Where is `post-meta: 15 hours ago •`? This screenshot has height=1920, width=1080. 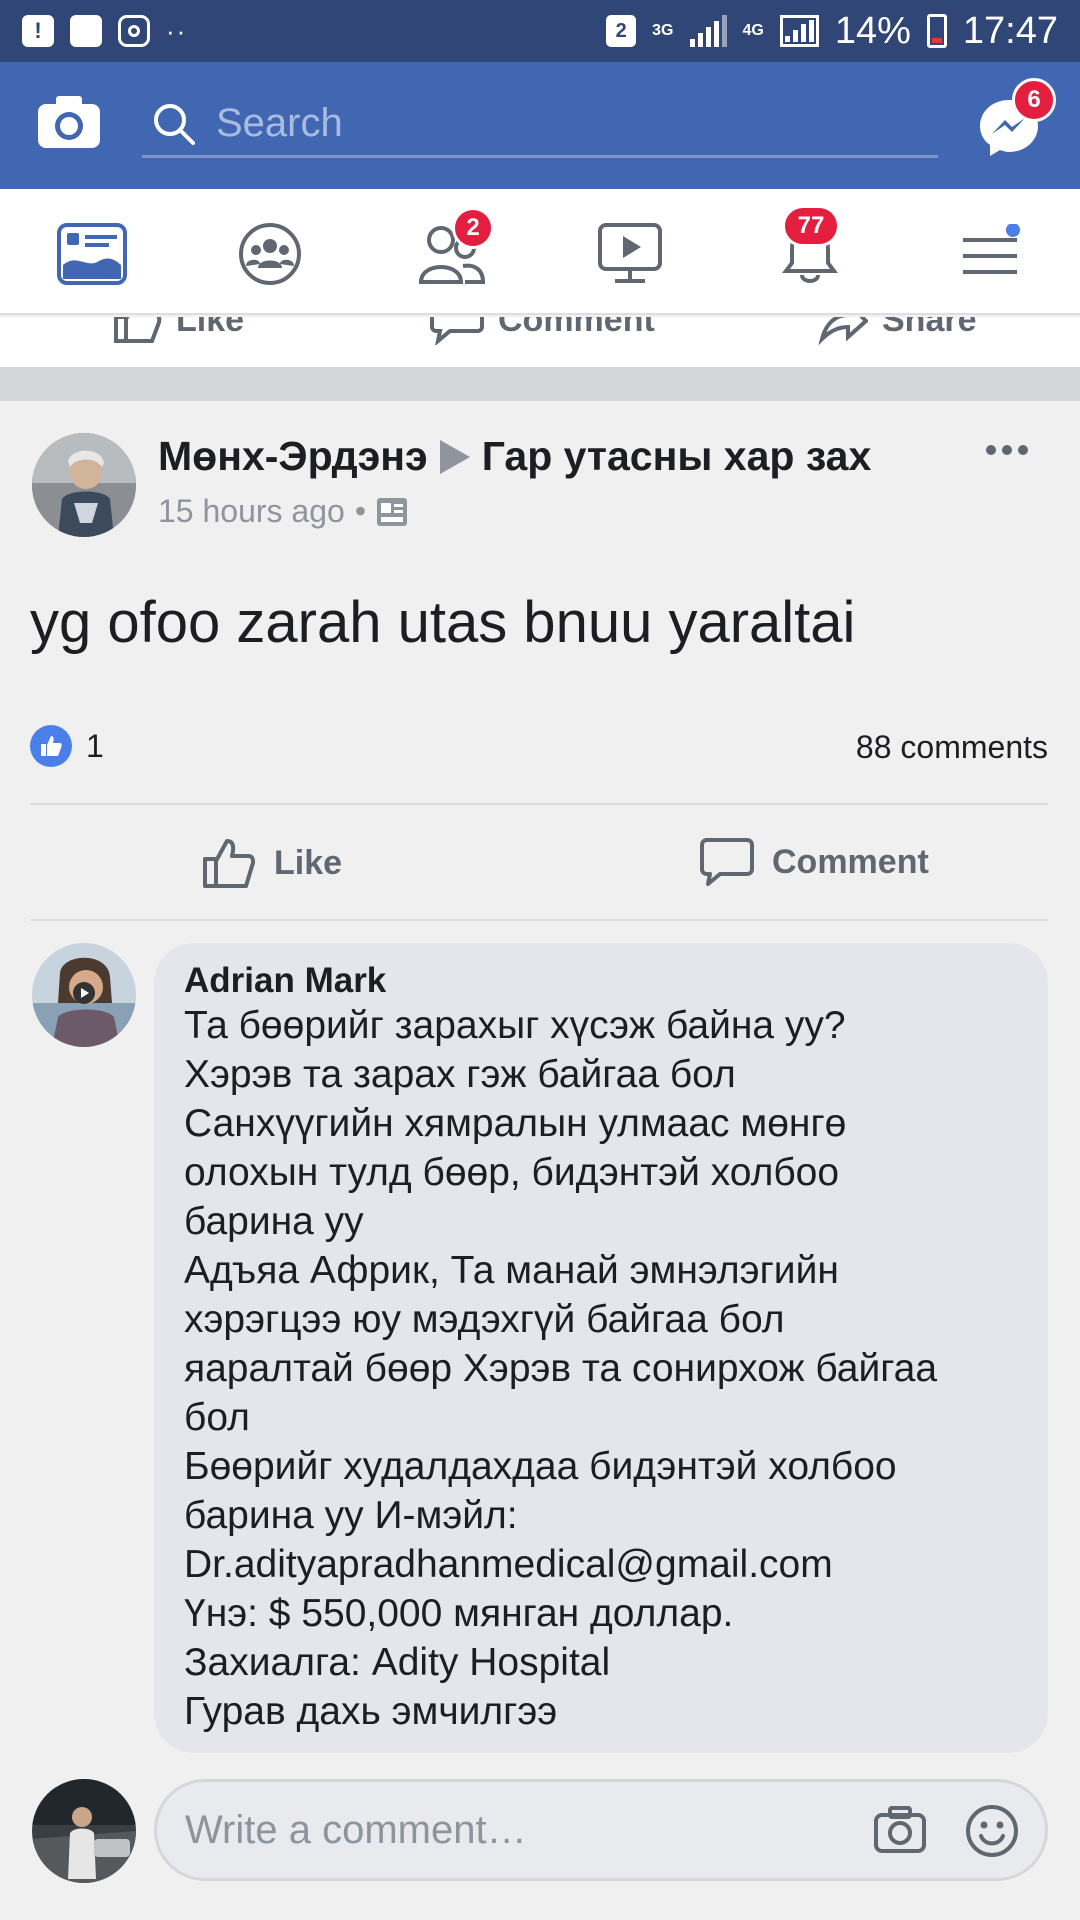 post-meta: 15 hours ago • is located at coordinates (283, 511).